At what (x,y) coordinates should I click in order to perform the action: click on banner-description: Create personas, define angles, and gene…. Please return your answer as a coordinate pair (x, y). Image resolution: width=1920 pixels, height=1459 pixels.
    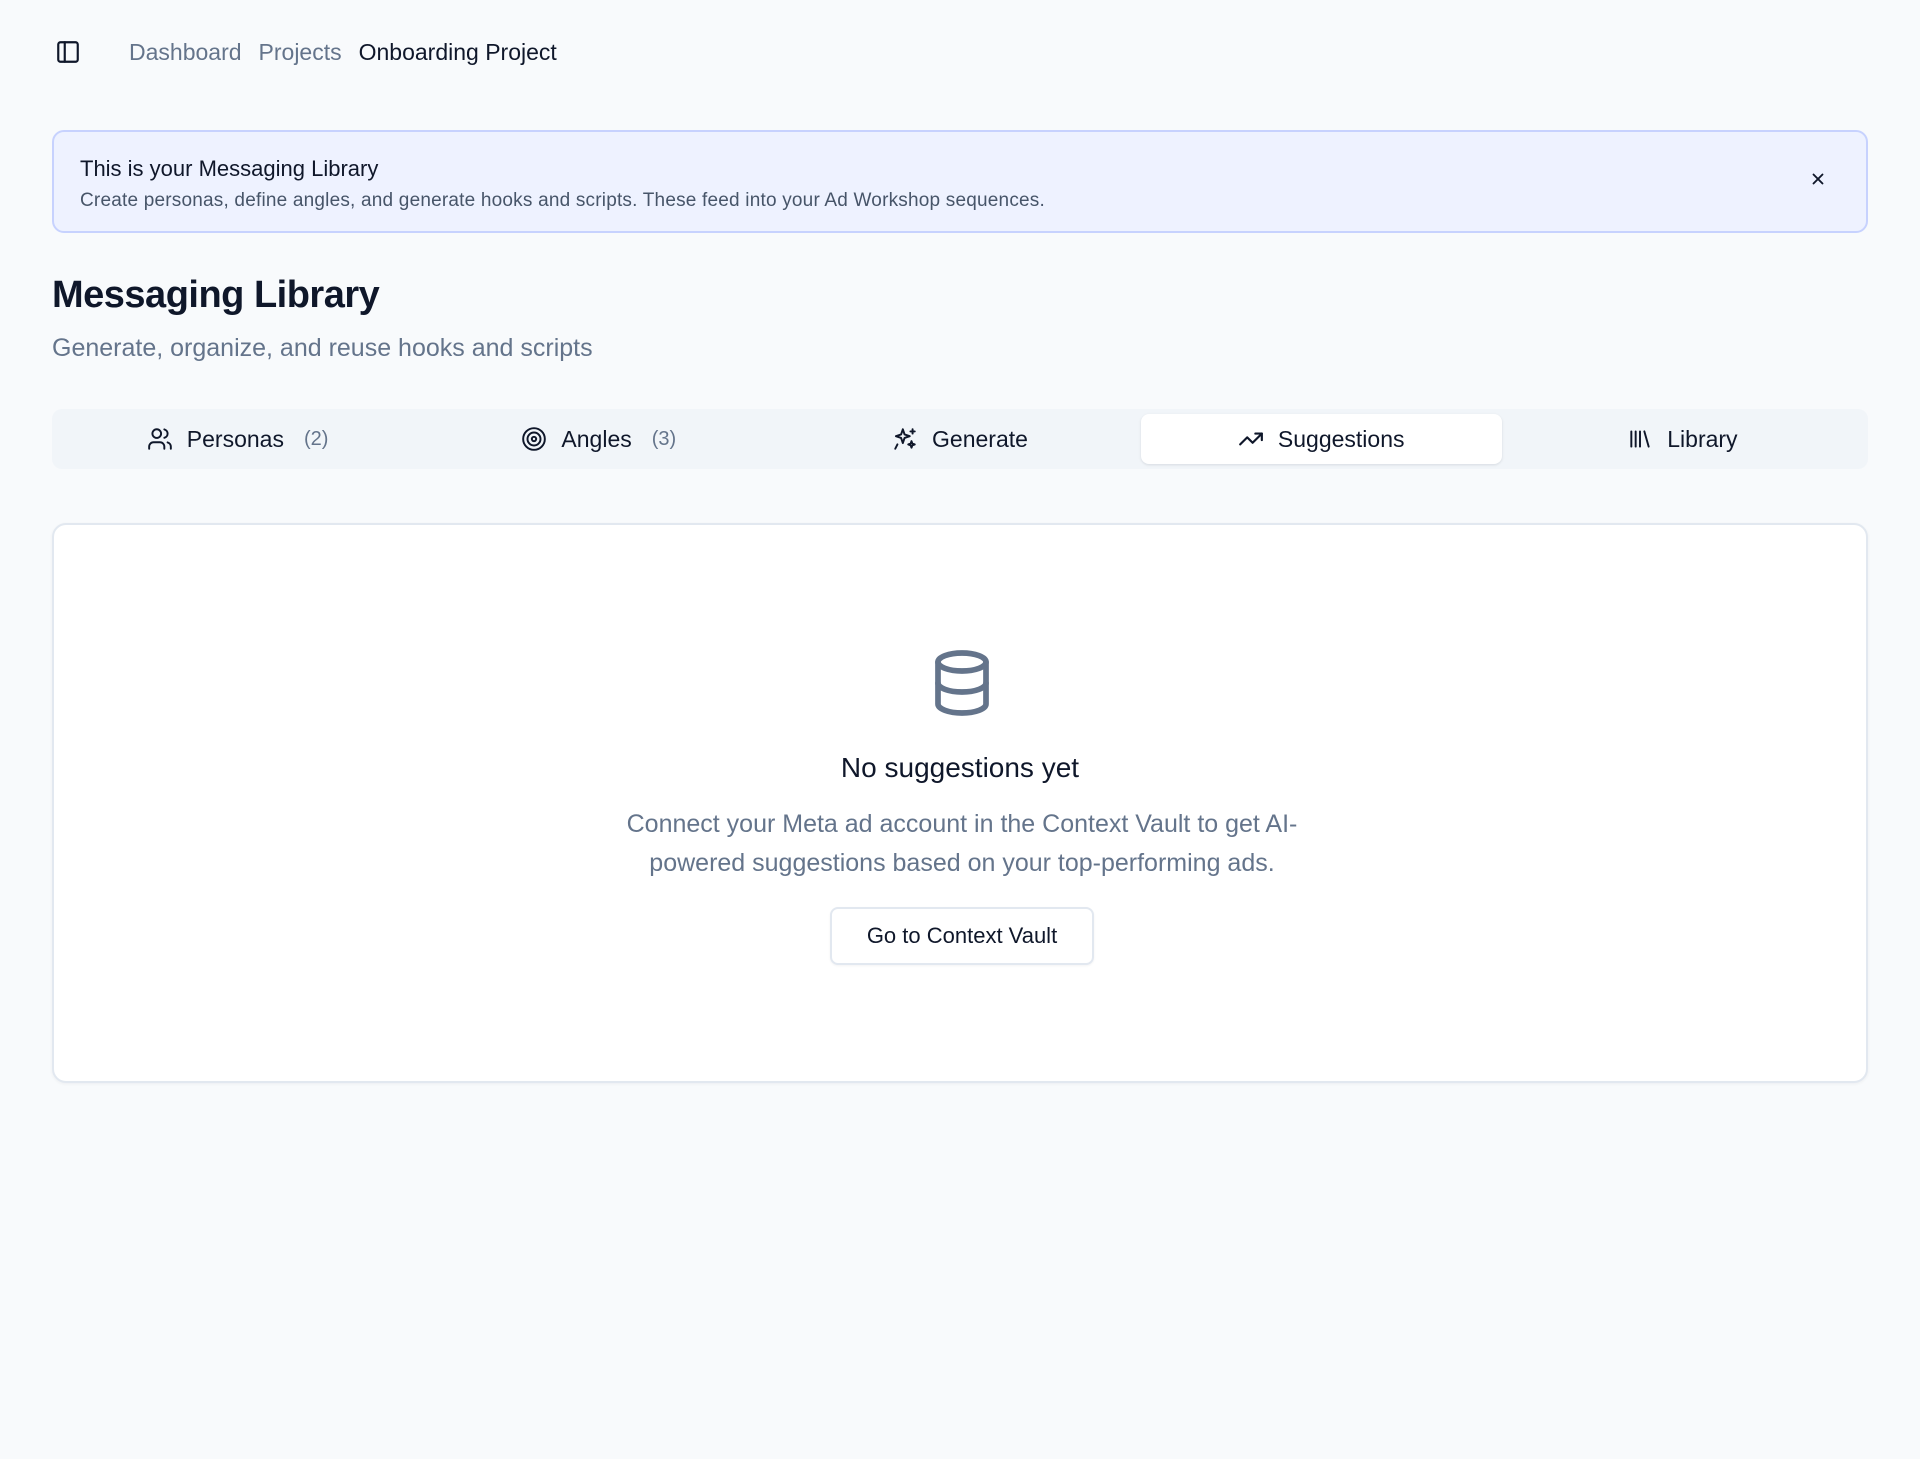
    Looking at the image, I should click on (562, 200).